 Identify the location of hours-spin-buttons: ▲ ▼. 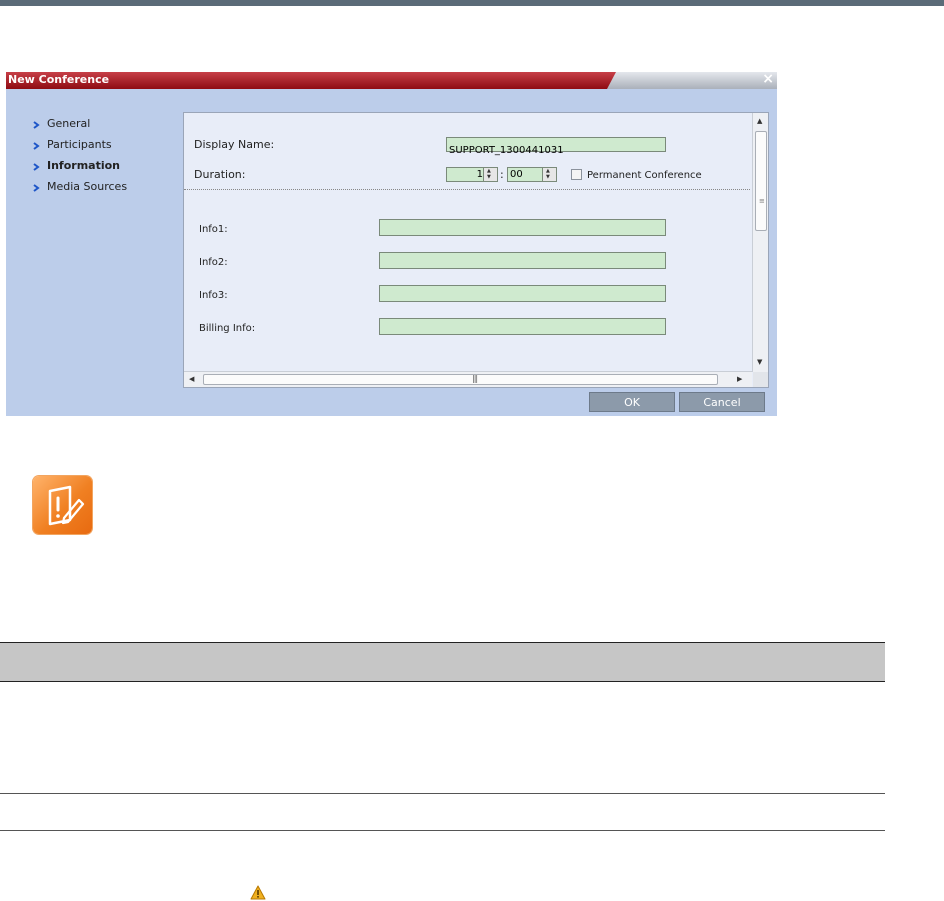
(490, 174).